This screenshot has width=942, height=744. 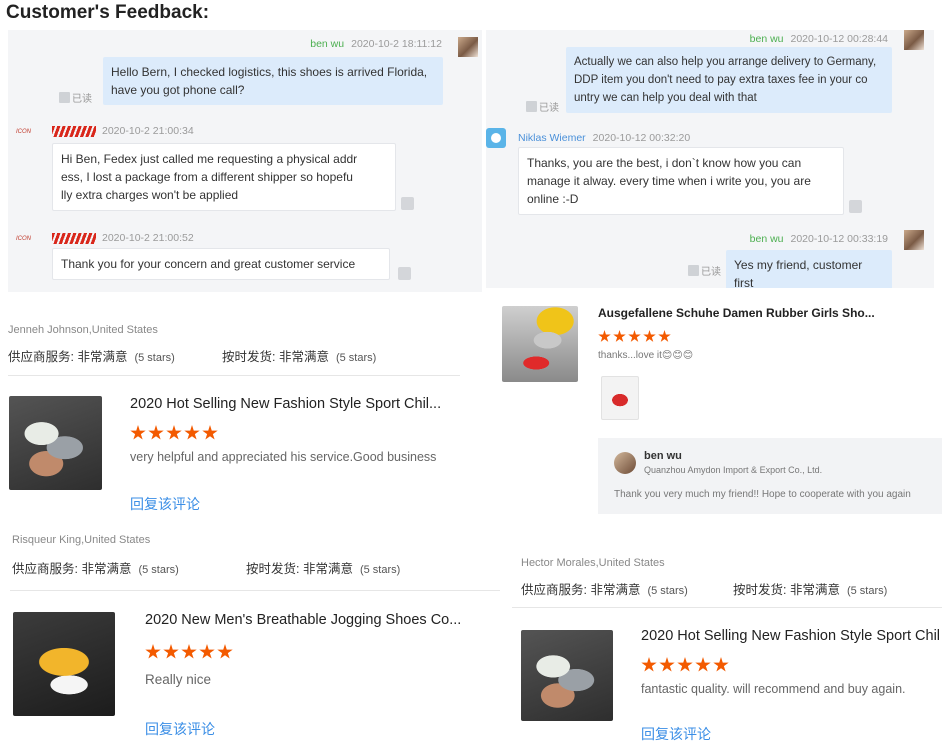 What do you see at coordinates (396, 44) in the screenshot?
I see `message-time: 2020-10-2 18:11:12` at bounding box center [396, 44].